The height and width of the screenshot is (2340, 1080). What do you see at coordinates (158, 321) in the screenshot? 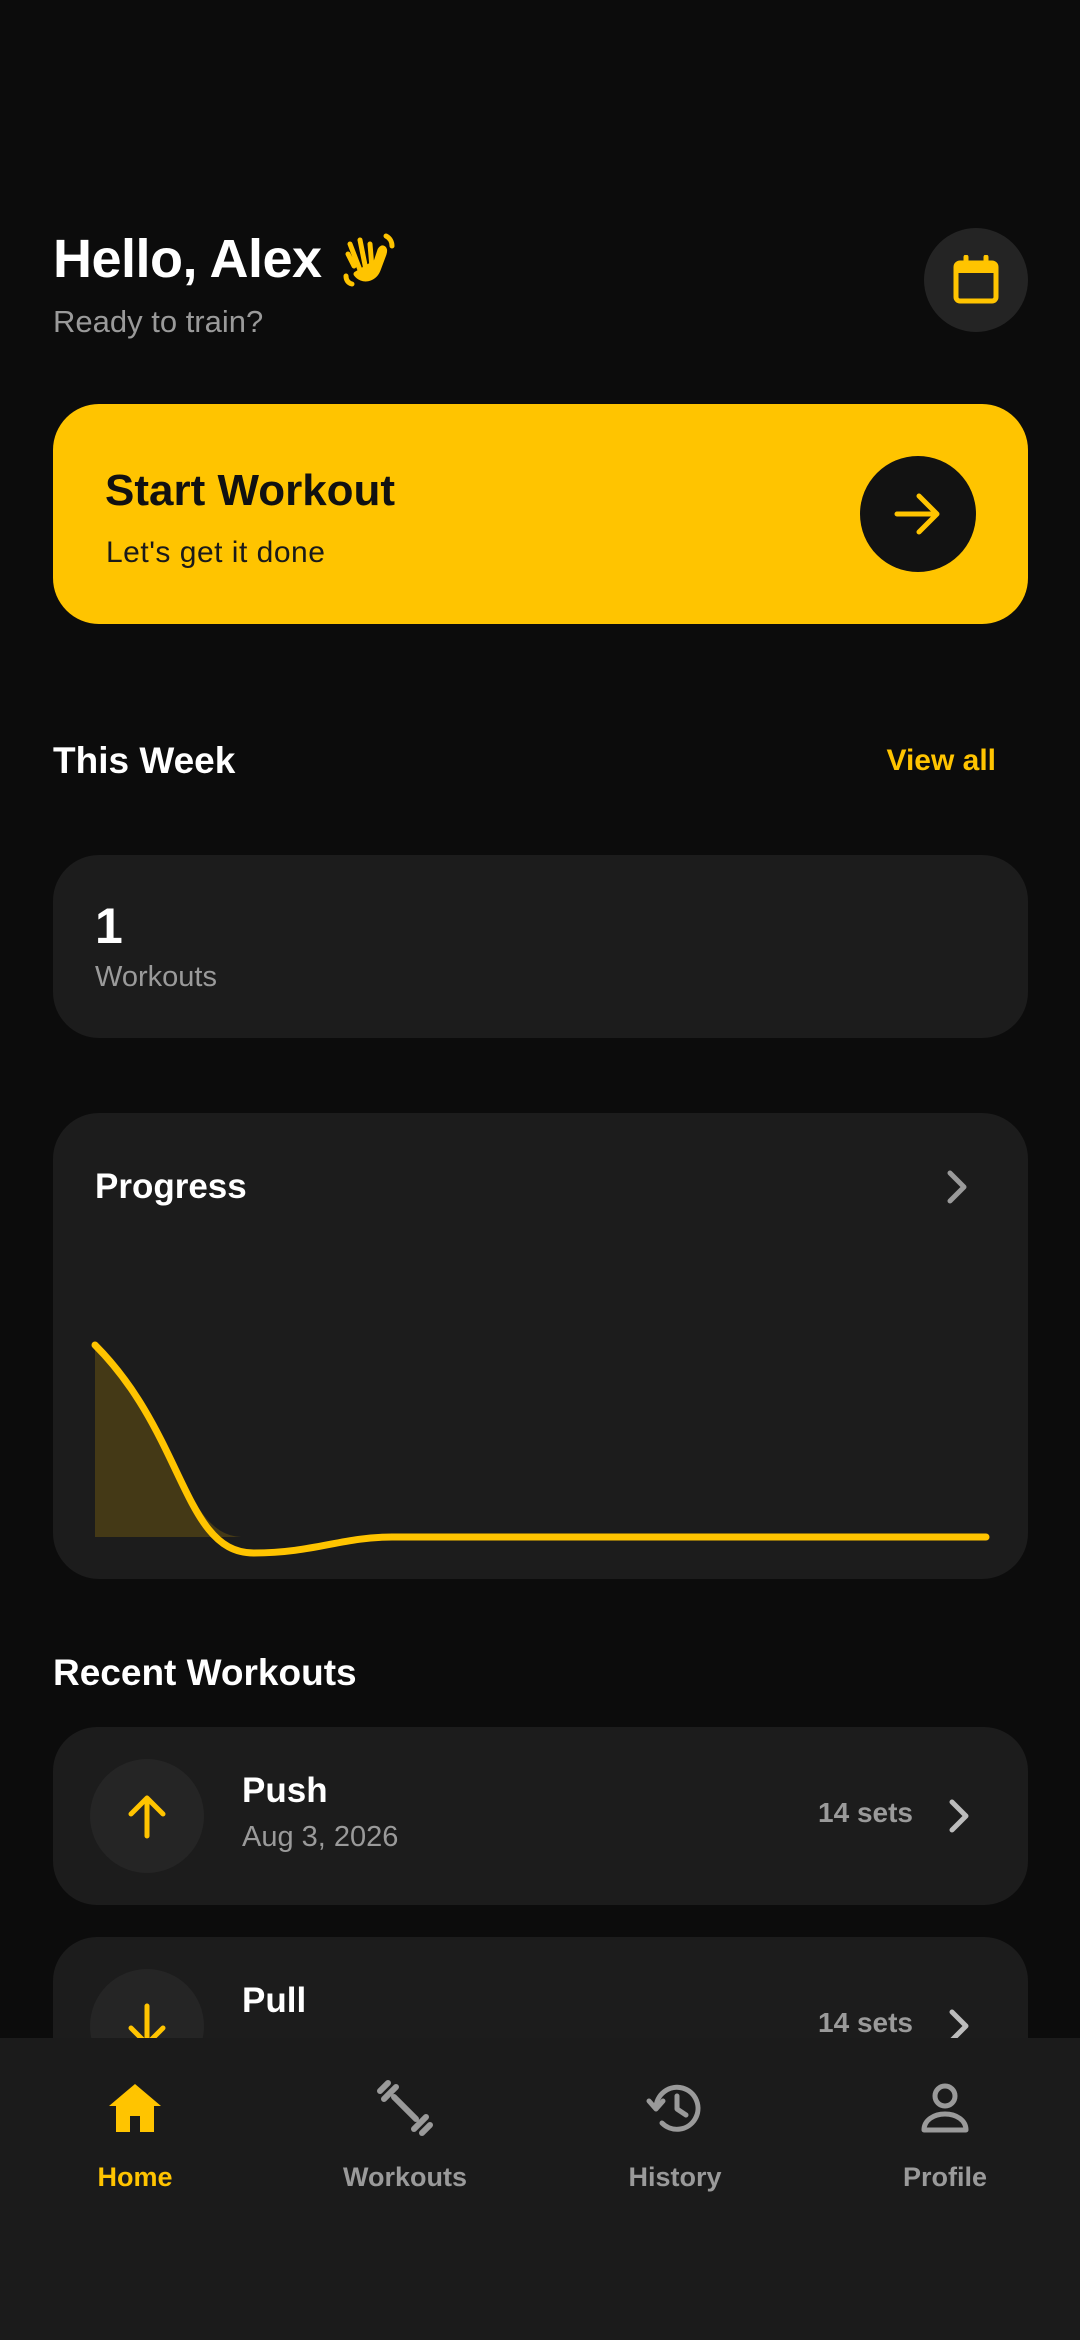
I see `greeting-subtitle: Ready to train?` at bounding box center [158, 321].